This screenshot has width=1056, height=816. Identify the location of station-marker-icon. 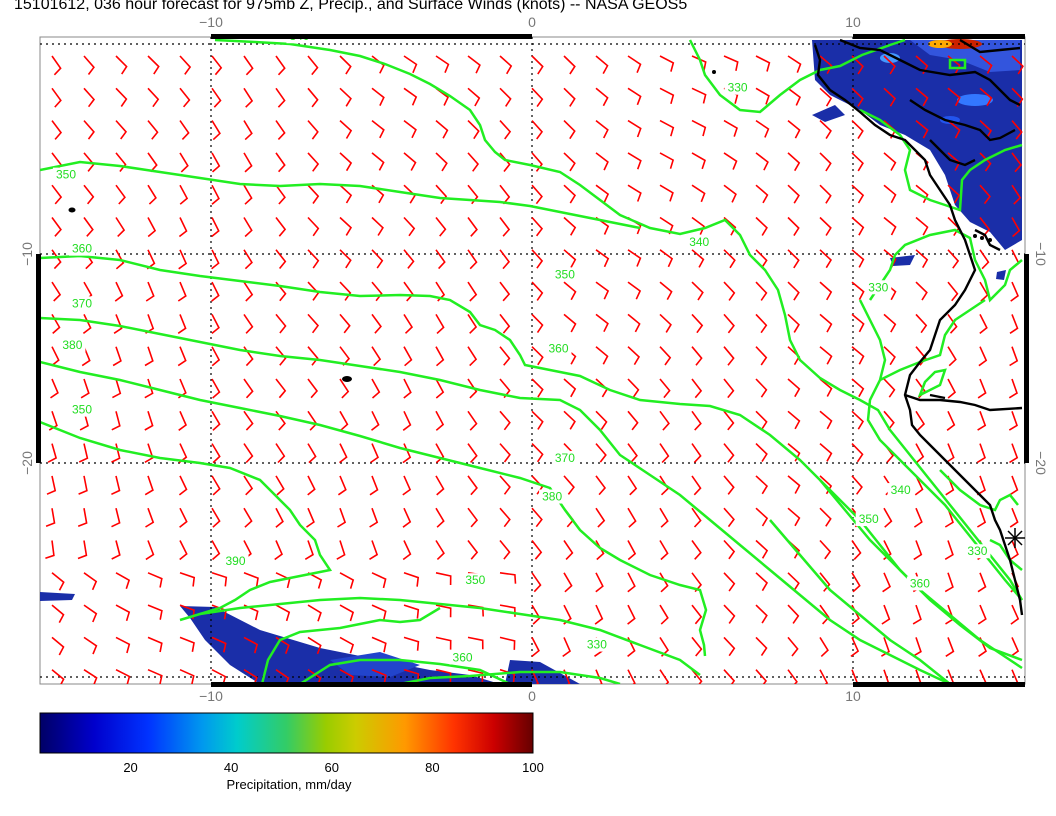
(1015, 538).